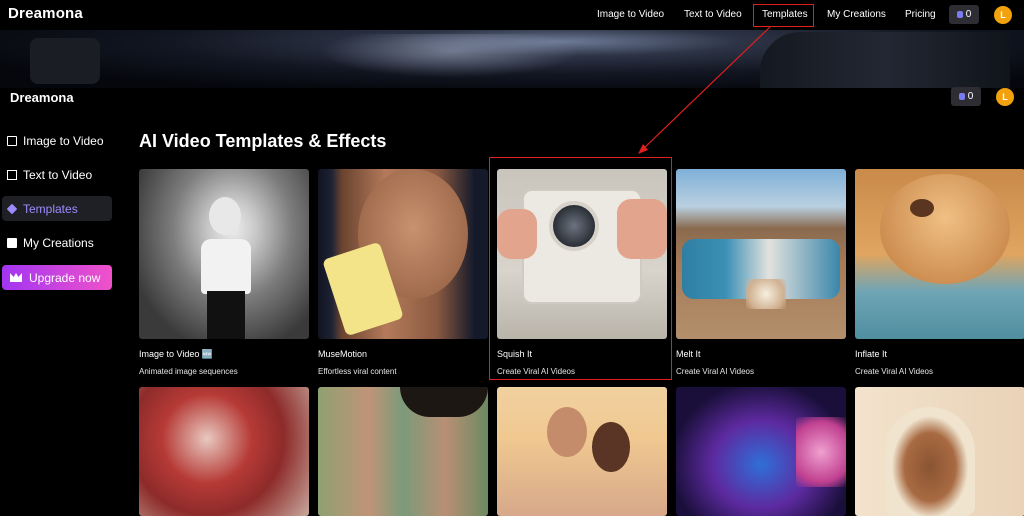 This screenshot has width=1024, height=516. Describe the element at coordinates (12, 242) in the screenshot. I see `folder-icon` at that location.